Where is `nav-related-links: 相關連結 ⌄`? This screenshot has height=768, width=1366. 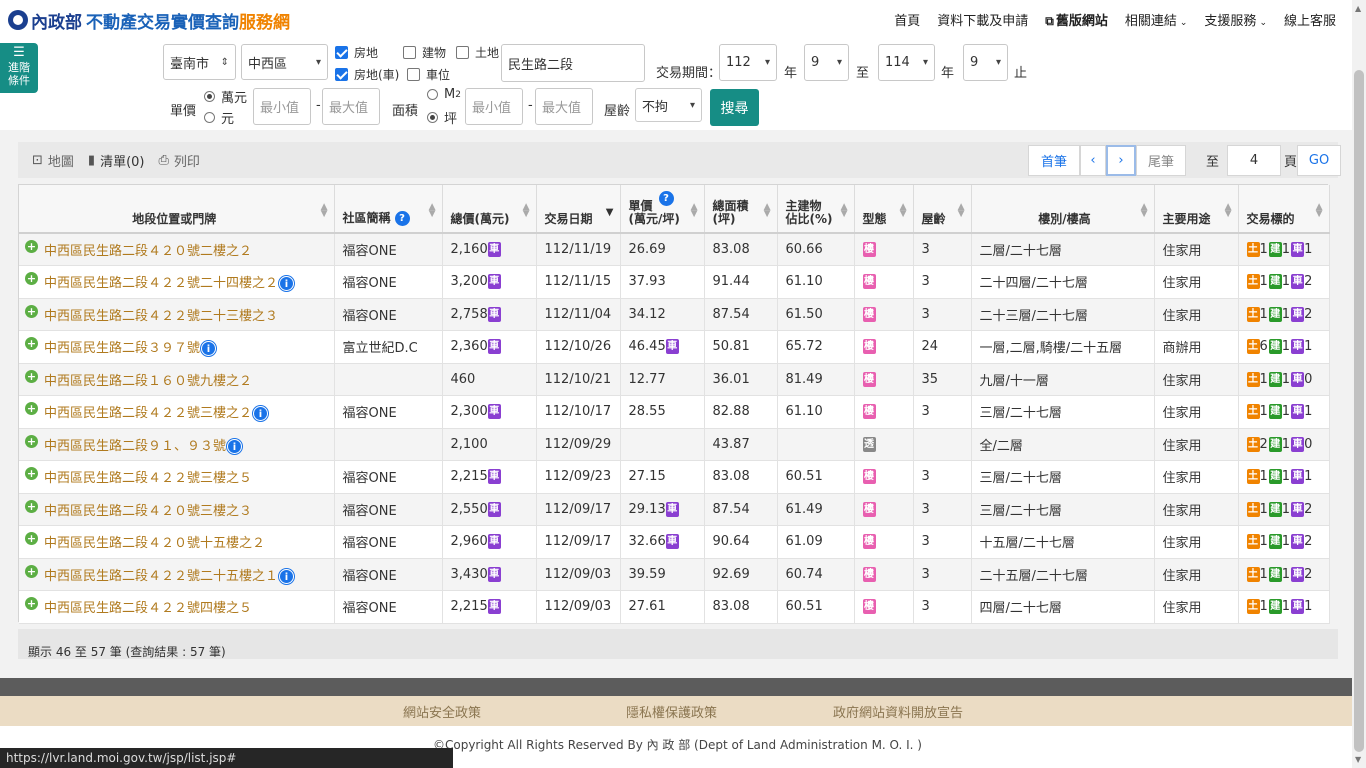
nav-related-links: 相關連結 ⌄ is located at coordinates (1156, 19).